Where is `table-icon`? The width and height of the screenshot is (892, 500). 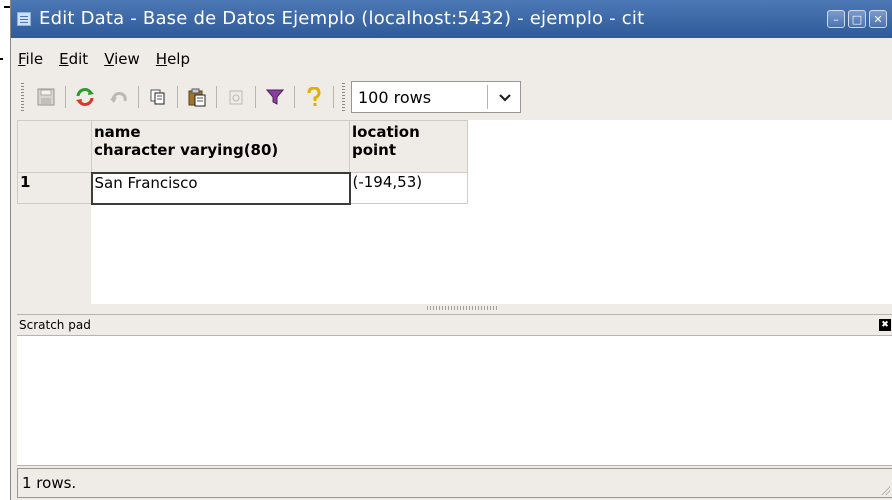
table-icon is located at coordinates (24, 19).